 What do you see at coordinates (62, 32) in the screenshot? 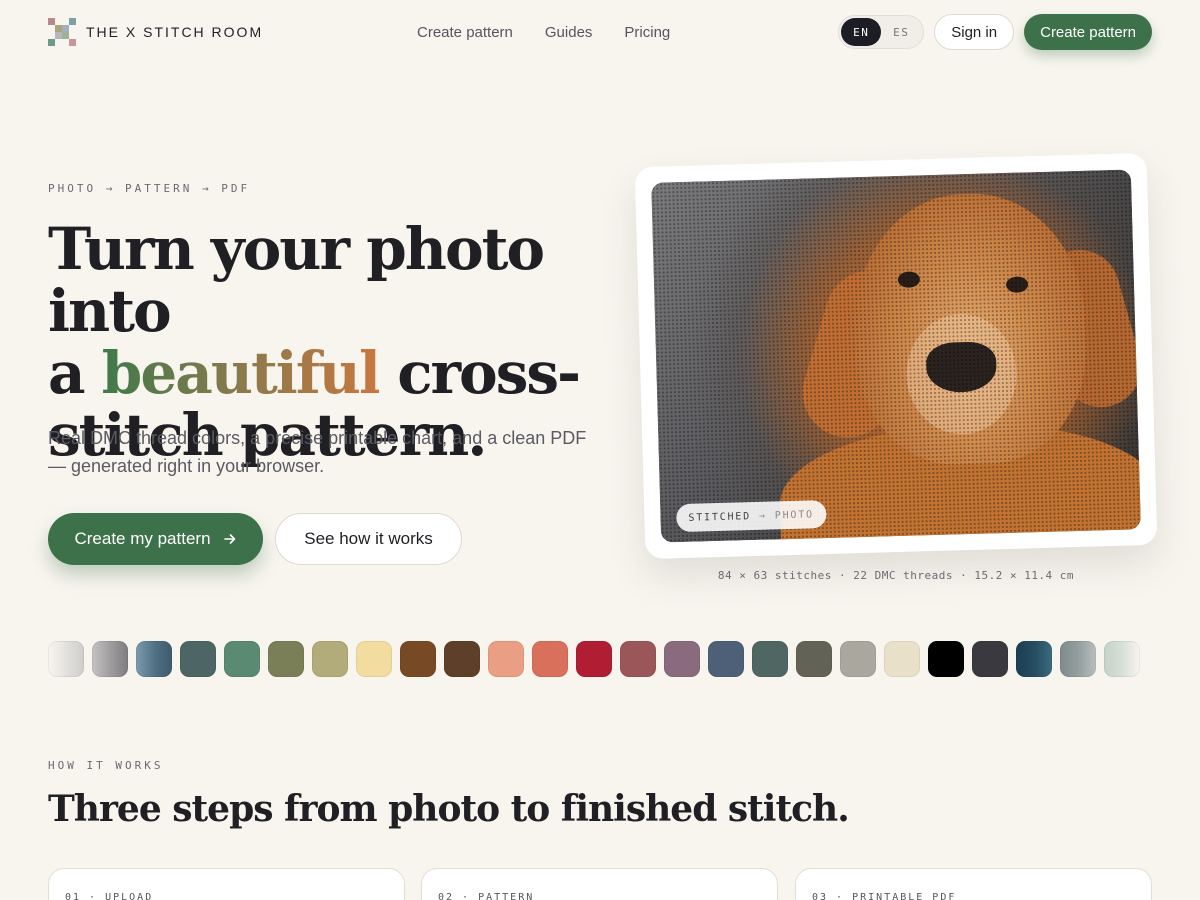
I see `cross-stitch-logo-icon` at bounding box center [62, 32].